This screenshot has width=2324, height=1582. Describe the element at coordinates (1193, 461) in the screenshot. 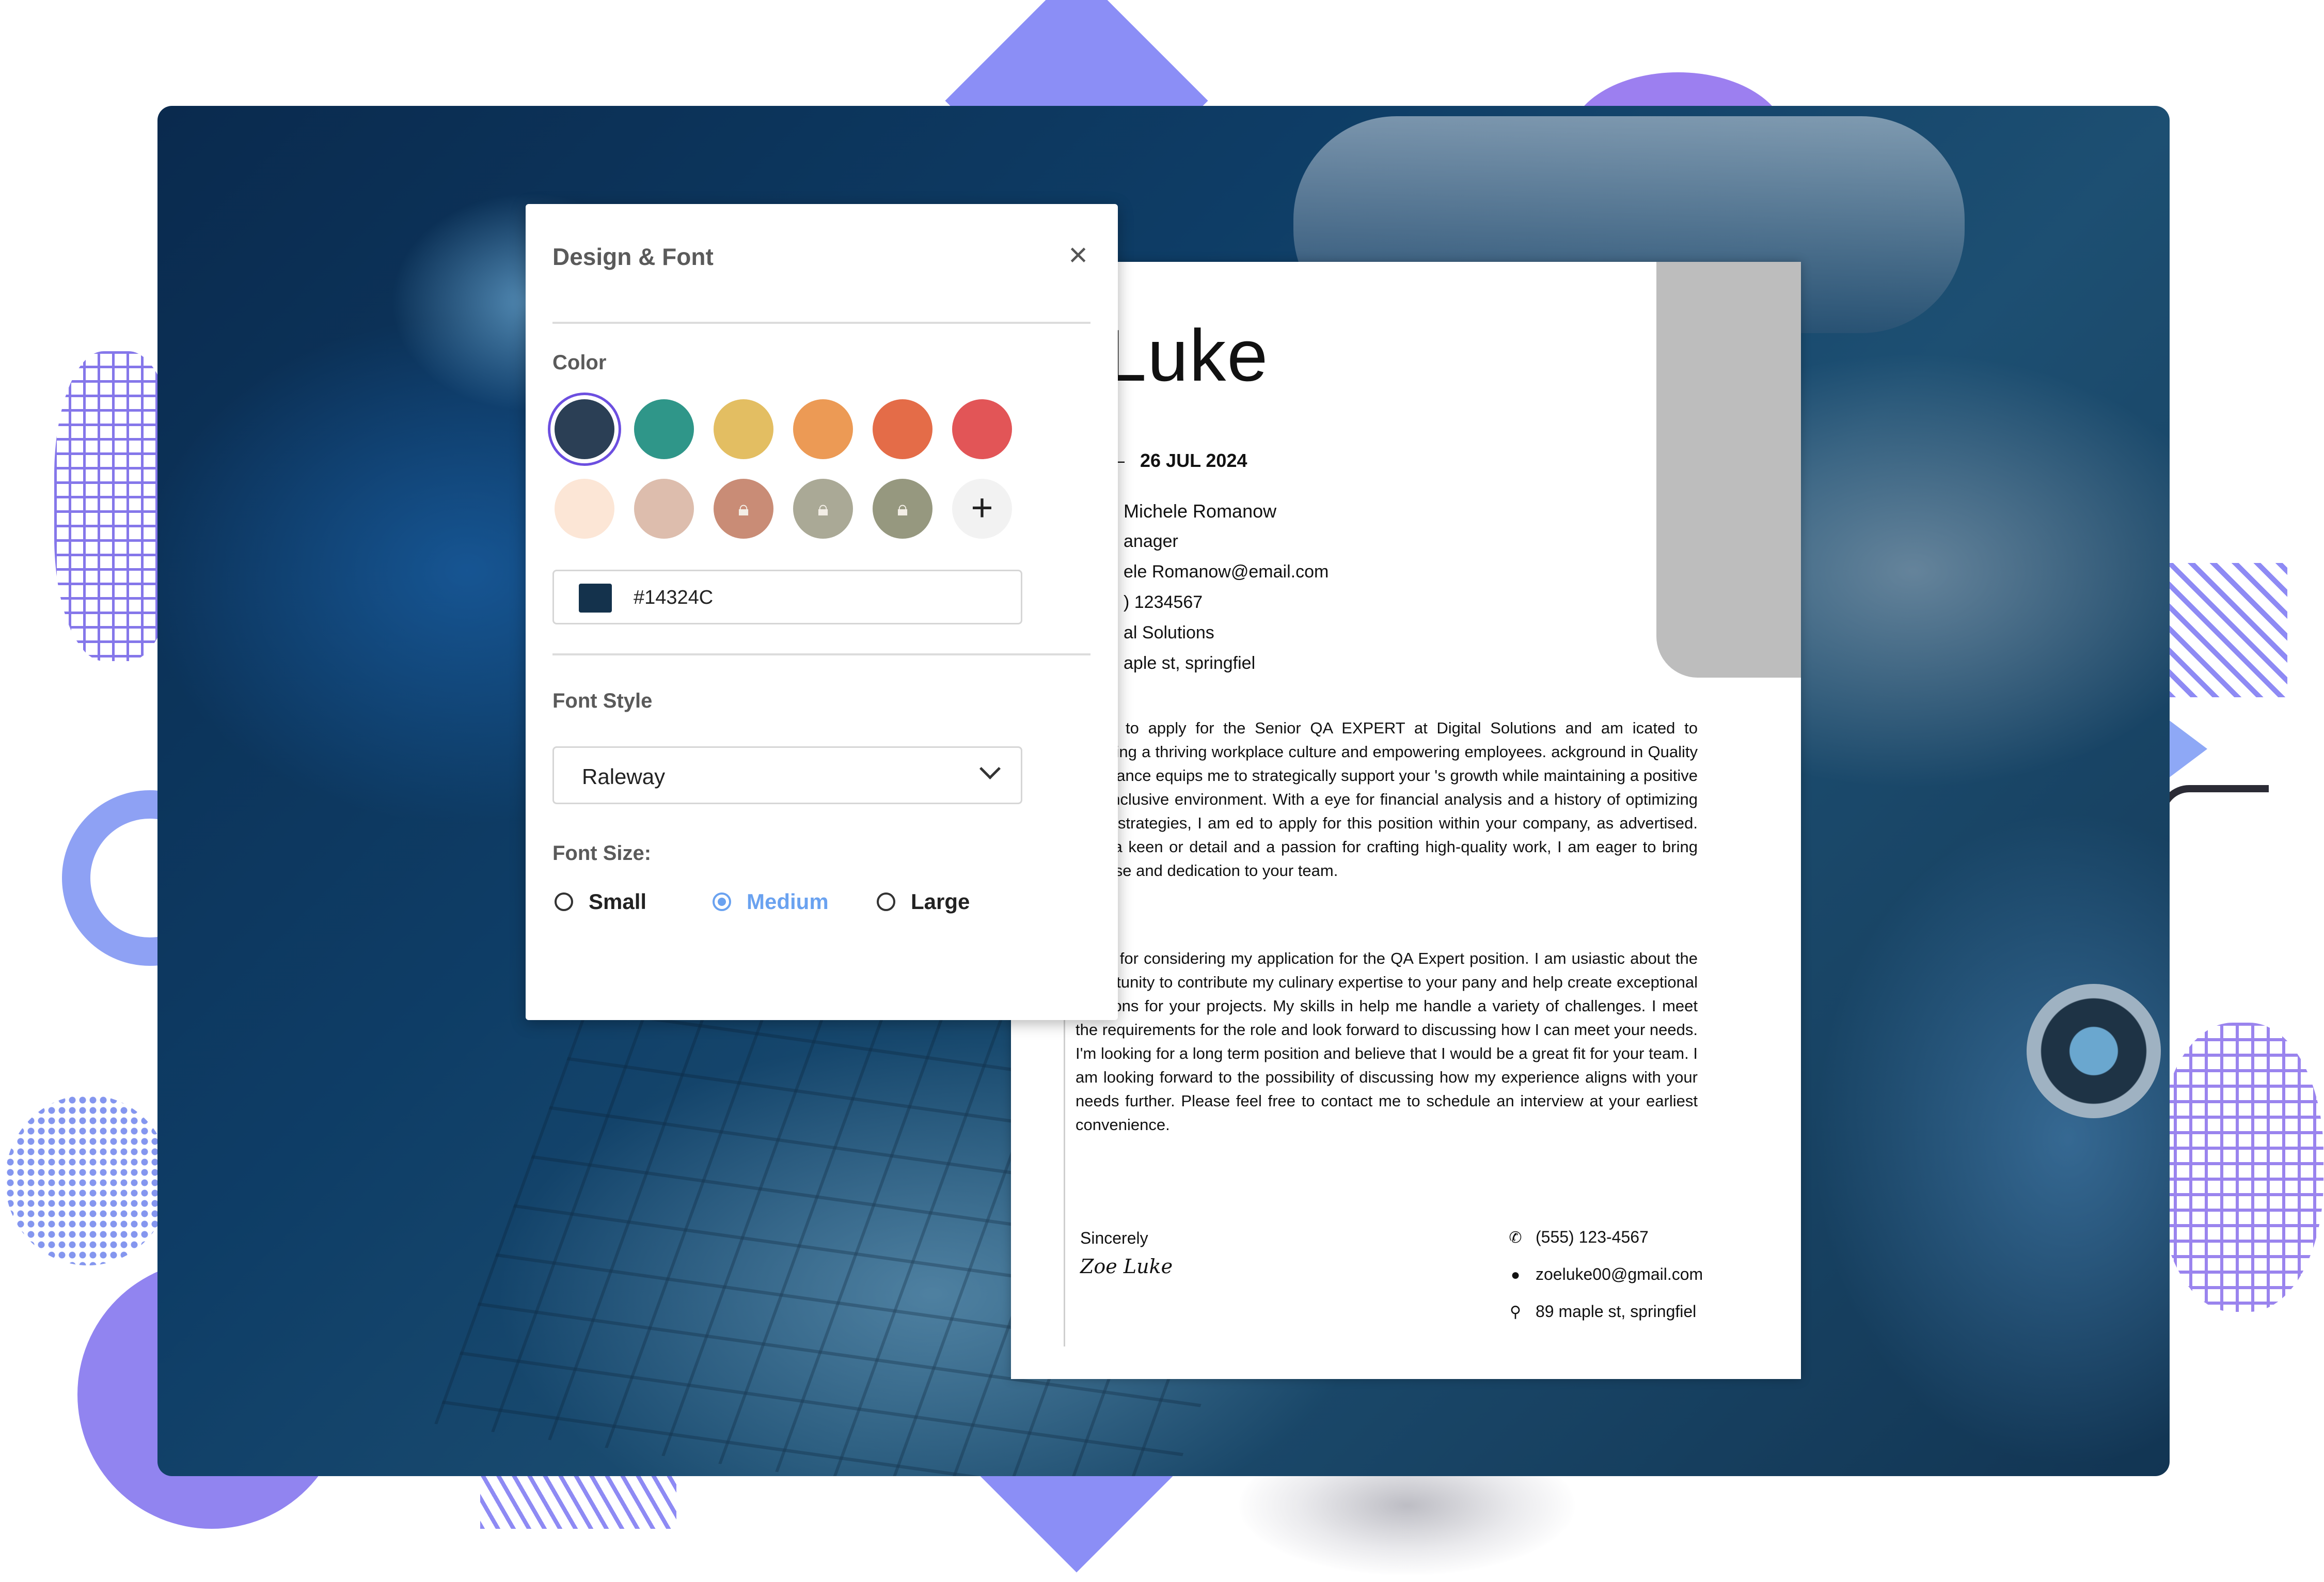

I see `letter-date: 26 JUL 2024` at that location.